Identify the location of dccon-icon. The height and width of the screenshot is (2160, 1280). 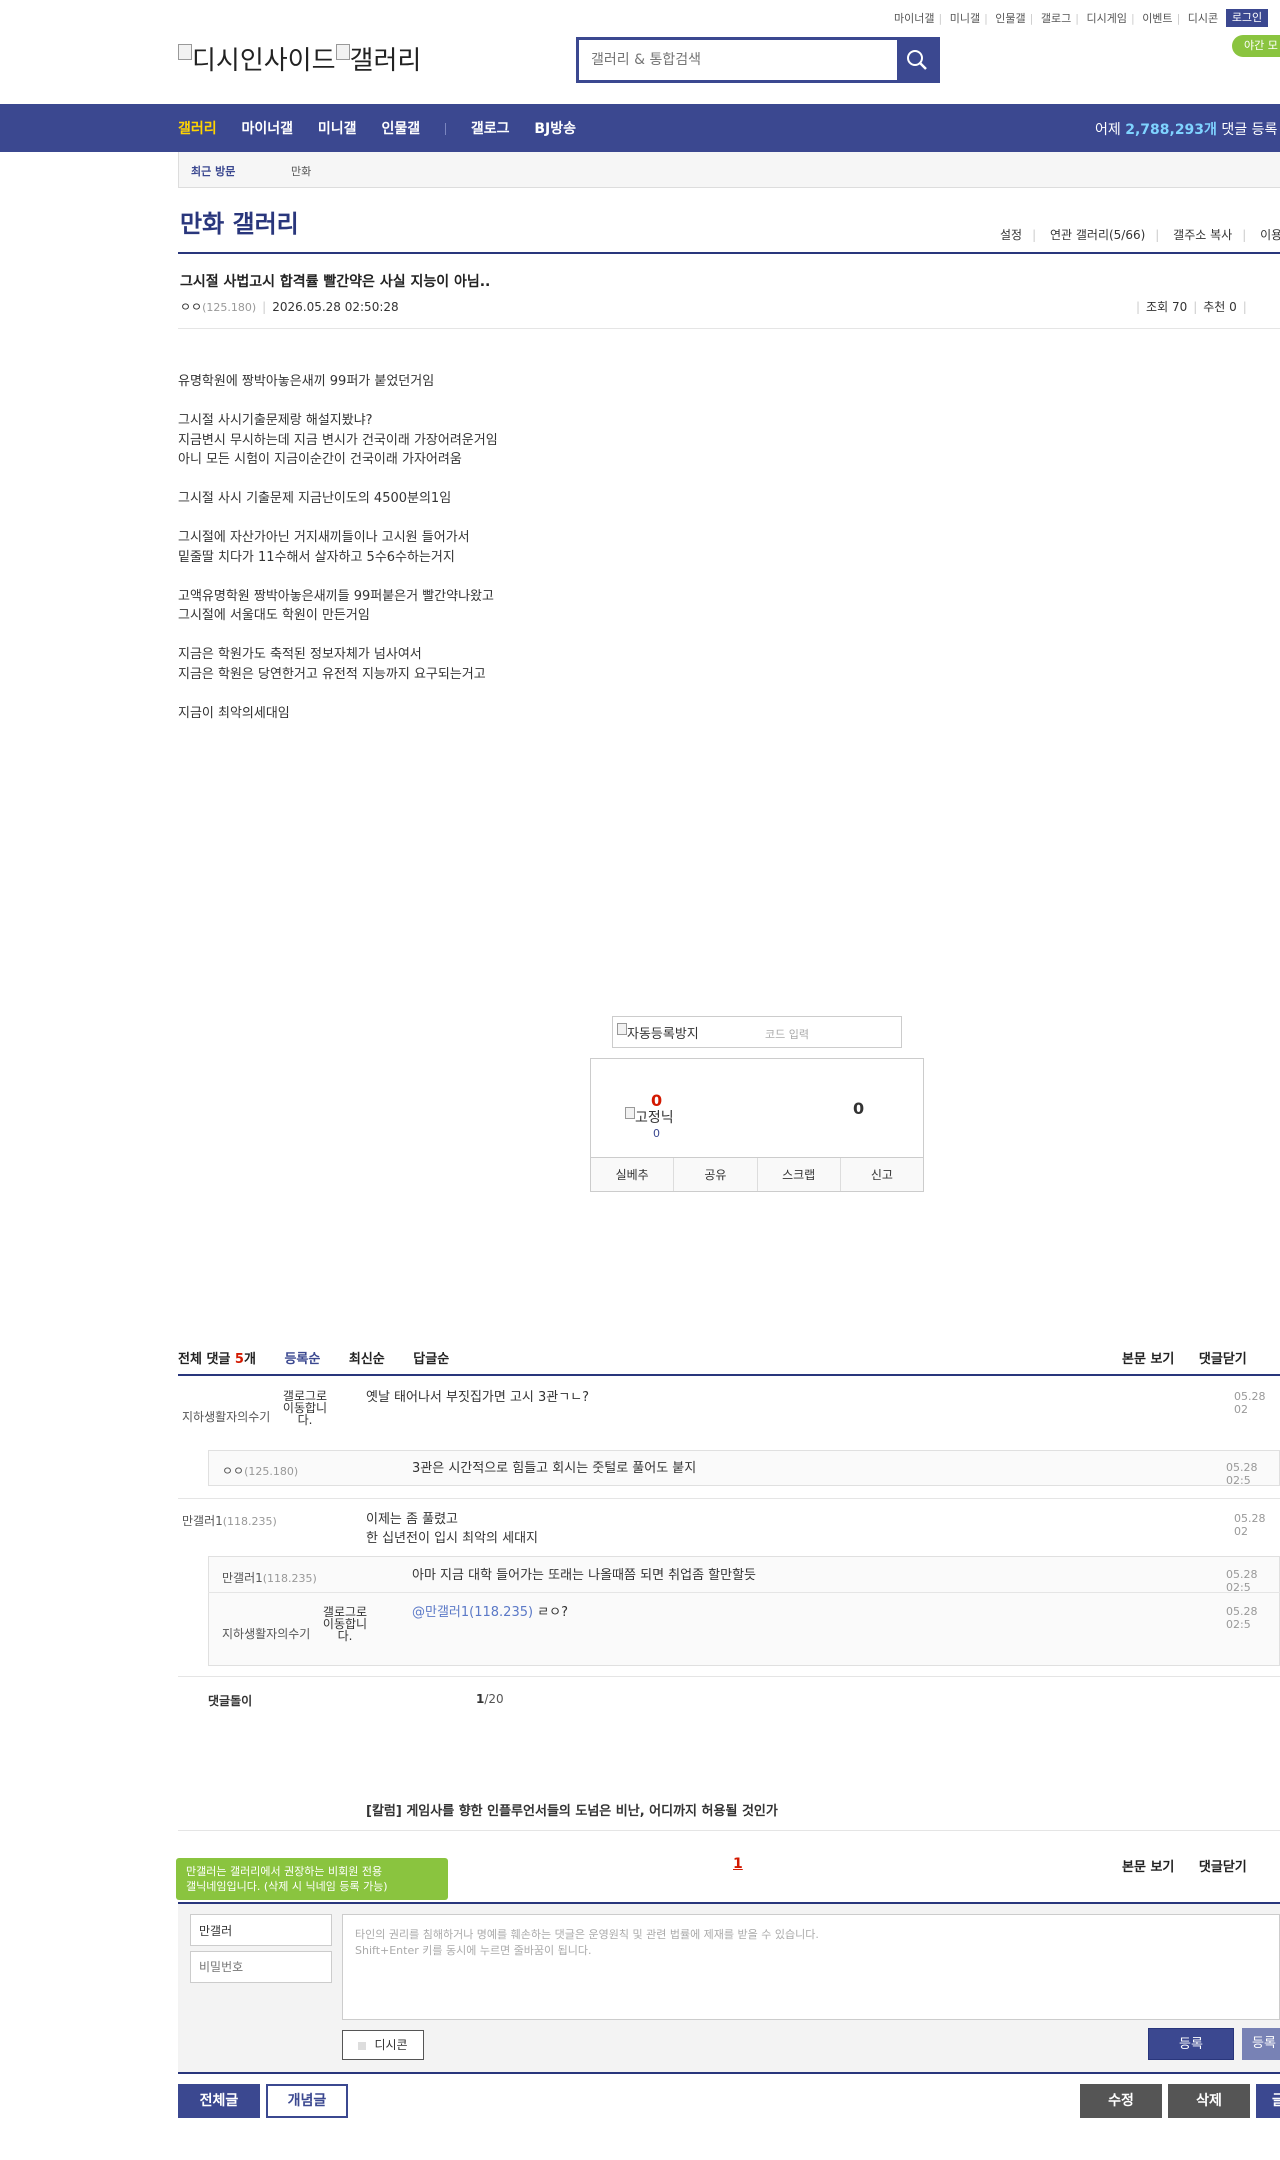
(362, 2045).